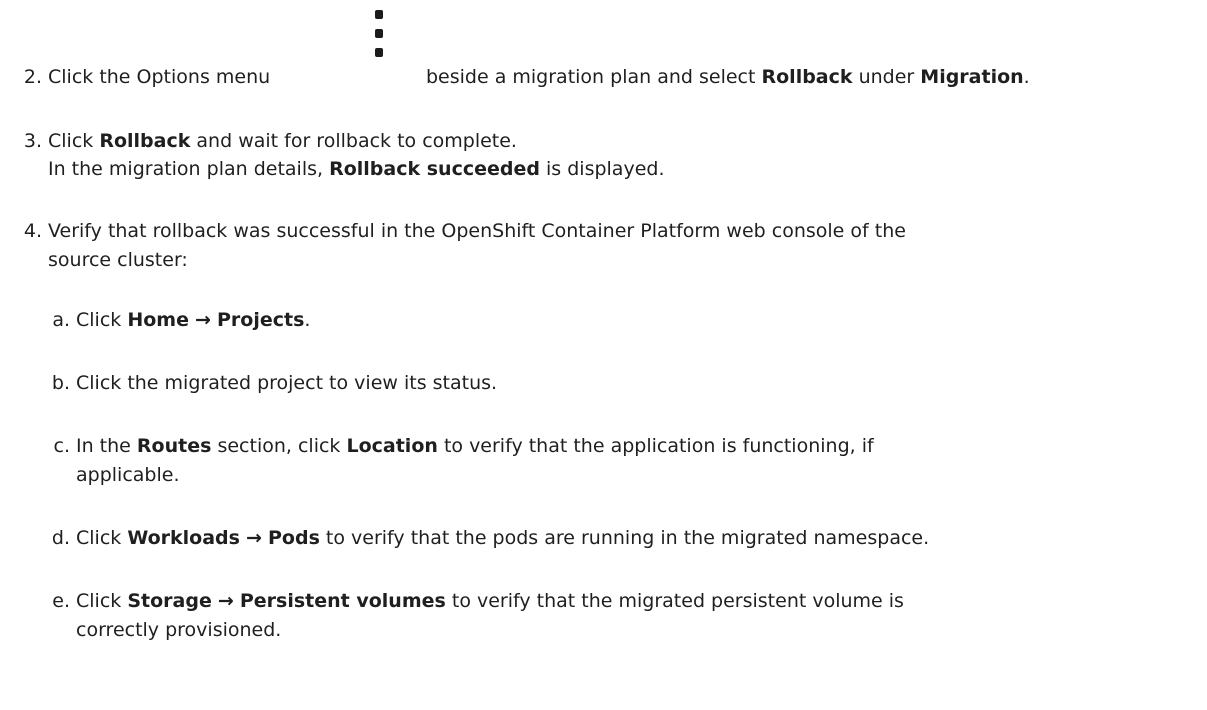 The width and height of the screenshot is (1207, 710). What do you see at coordinates (60, 383) in the screenshot?
I see `substep-letter: b.` at bounding box center [60, 383].